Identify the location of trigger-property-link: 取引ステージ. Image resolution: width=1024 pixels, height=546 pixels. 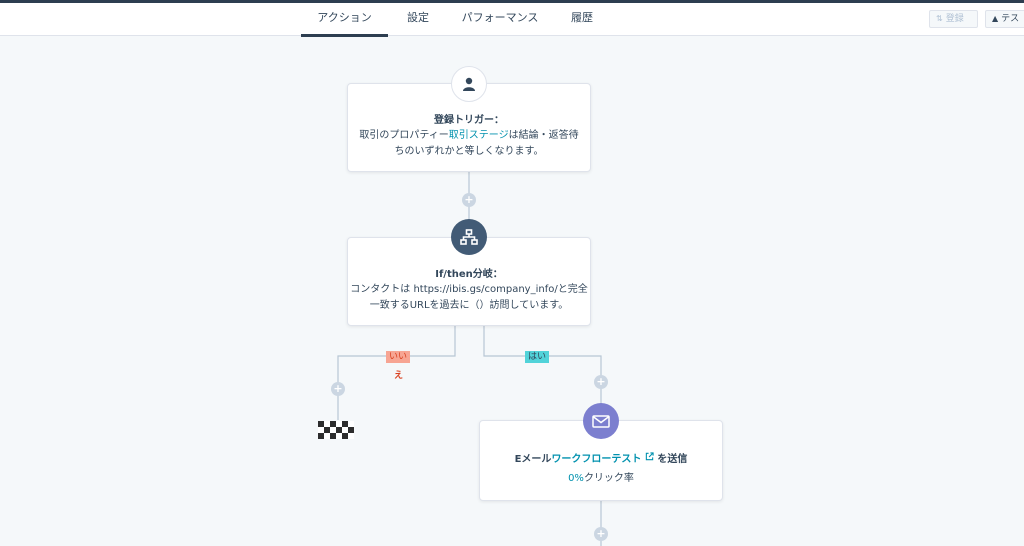
(479, 135).